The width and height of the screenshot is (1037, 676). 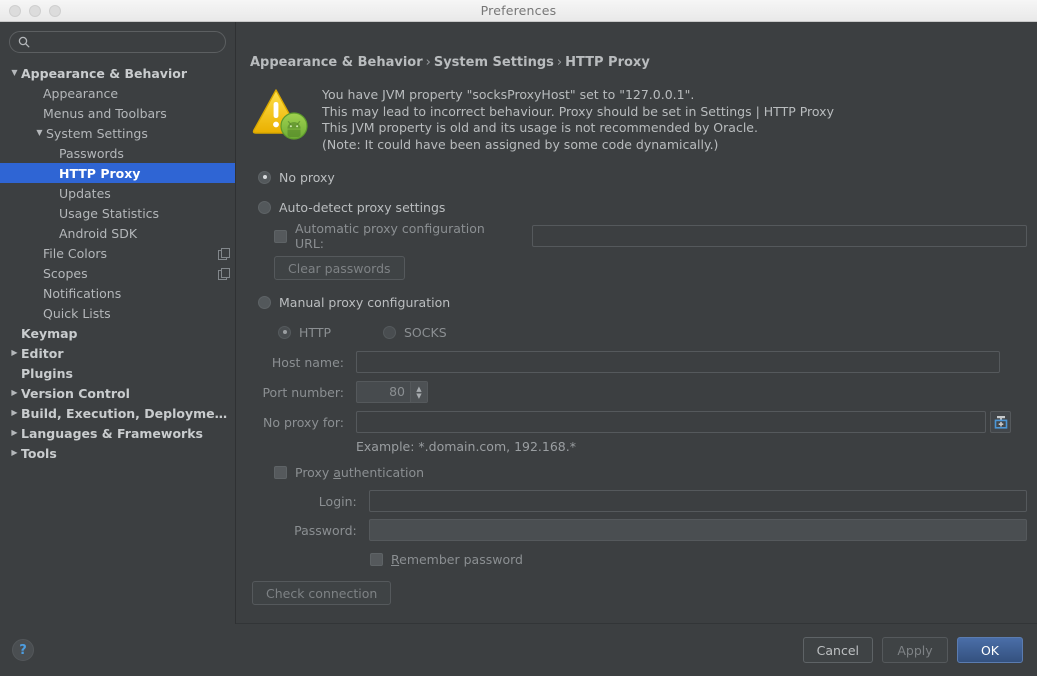 I want to click on port-number-arrows: ▲ ▼, so click(x=418, y=392).